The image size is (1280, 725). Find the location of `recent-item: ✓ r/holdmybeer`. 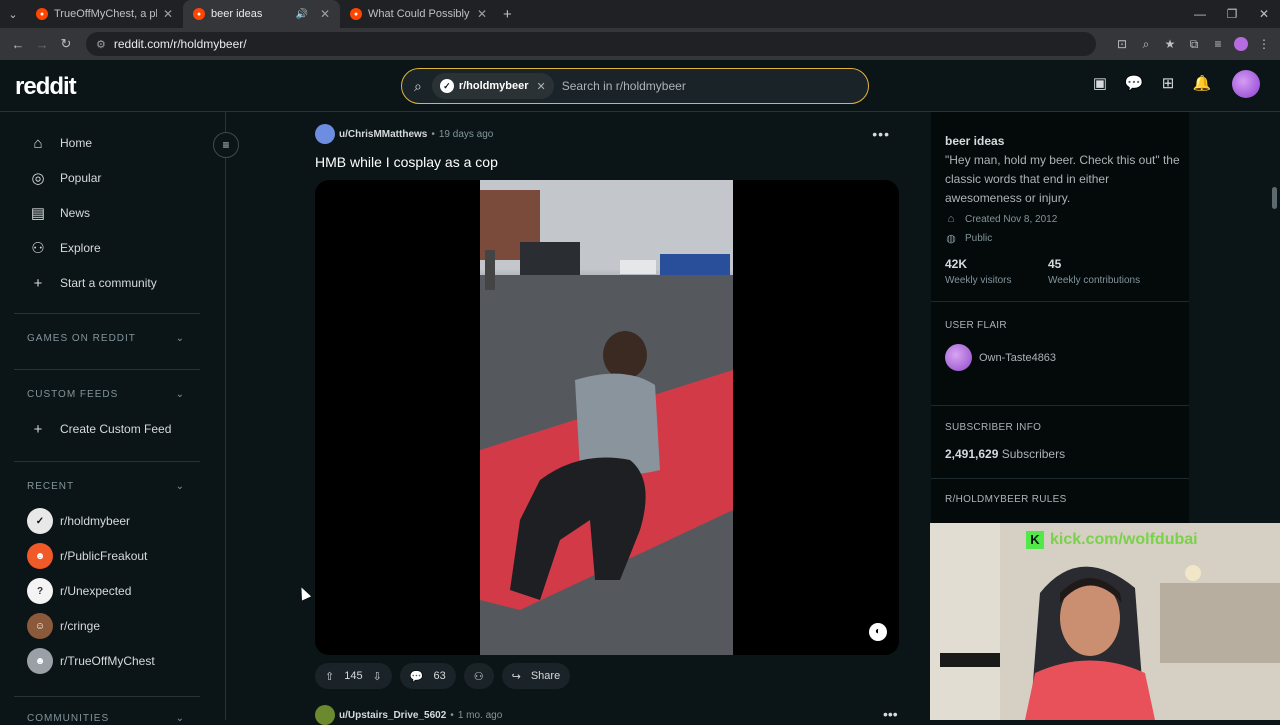

recent-item: ✓ r/holdmybeer is located at coordinates (78, 521).